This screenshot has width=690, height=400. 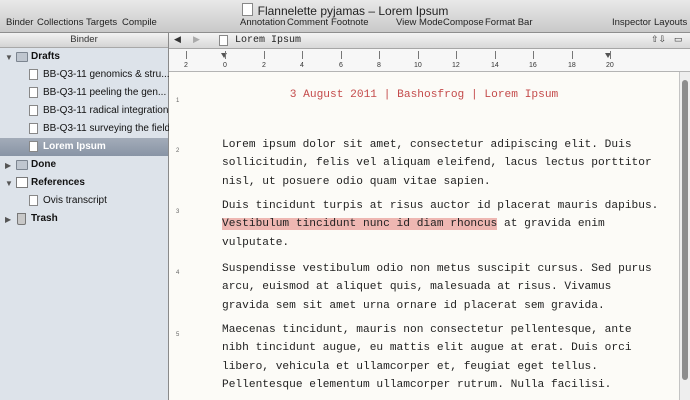 I want to click on trash-icon, so click(x=21, y=219).